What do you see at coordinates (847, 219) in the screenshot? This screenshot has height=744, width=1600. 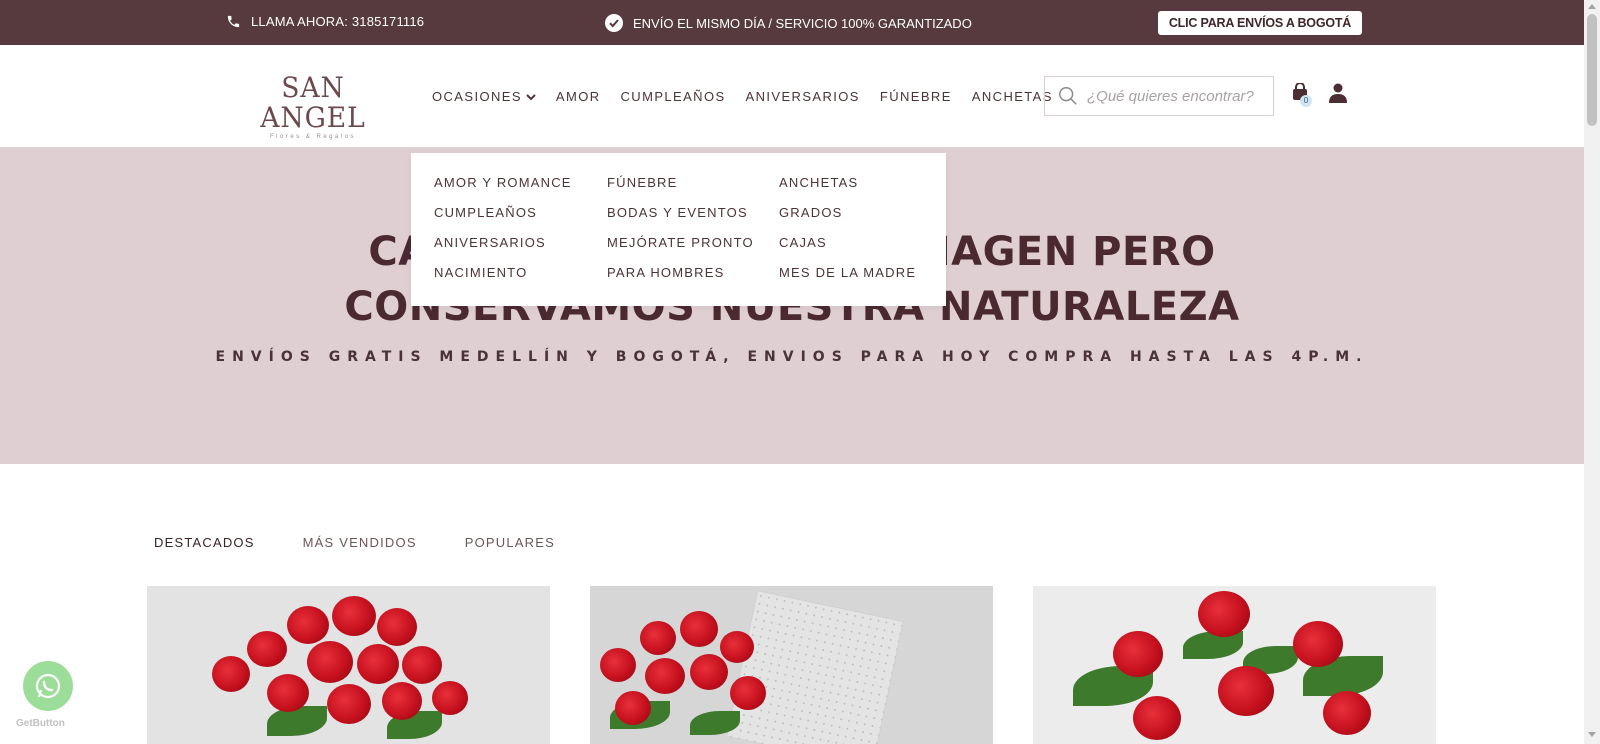 I see `dropdown-item: GRADOS` at bounding box center [847, 219].